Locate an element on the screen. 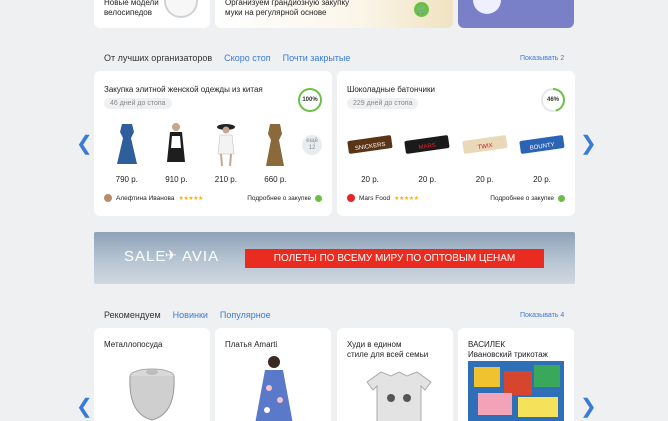 This screenshot has width=668, height=421. recommend-card-dresses: Платья Amarti is located at coordinates (273, 374).